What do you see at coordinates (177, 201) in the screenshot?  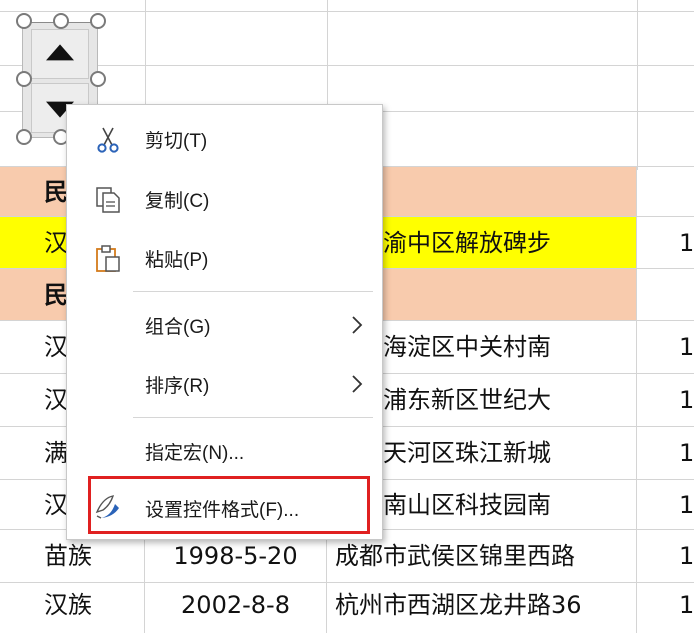 I see `menu-item-label: 复制(C)` at bounding box center [177, 201].